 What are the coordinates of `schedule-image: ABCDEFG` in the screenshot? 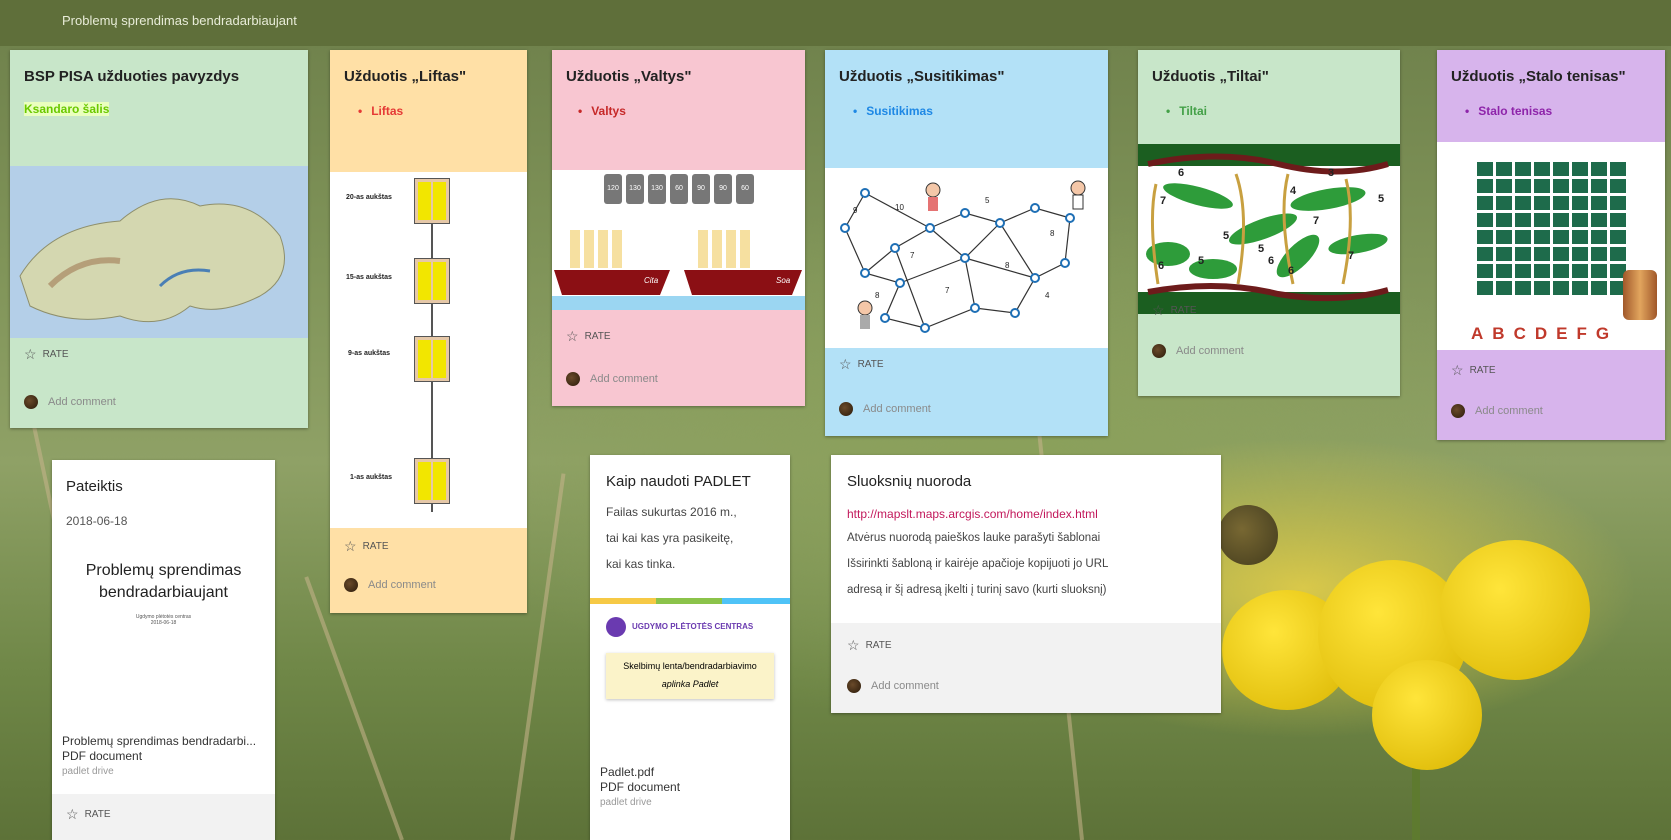 It's located at (1551, 246).